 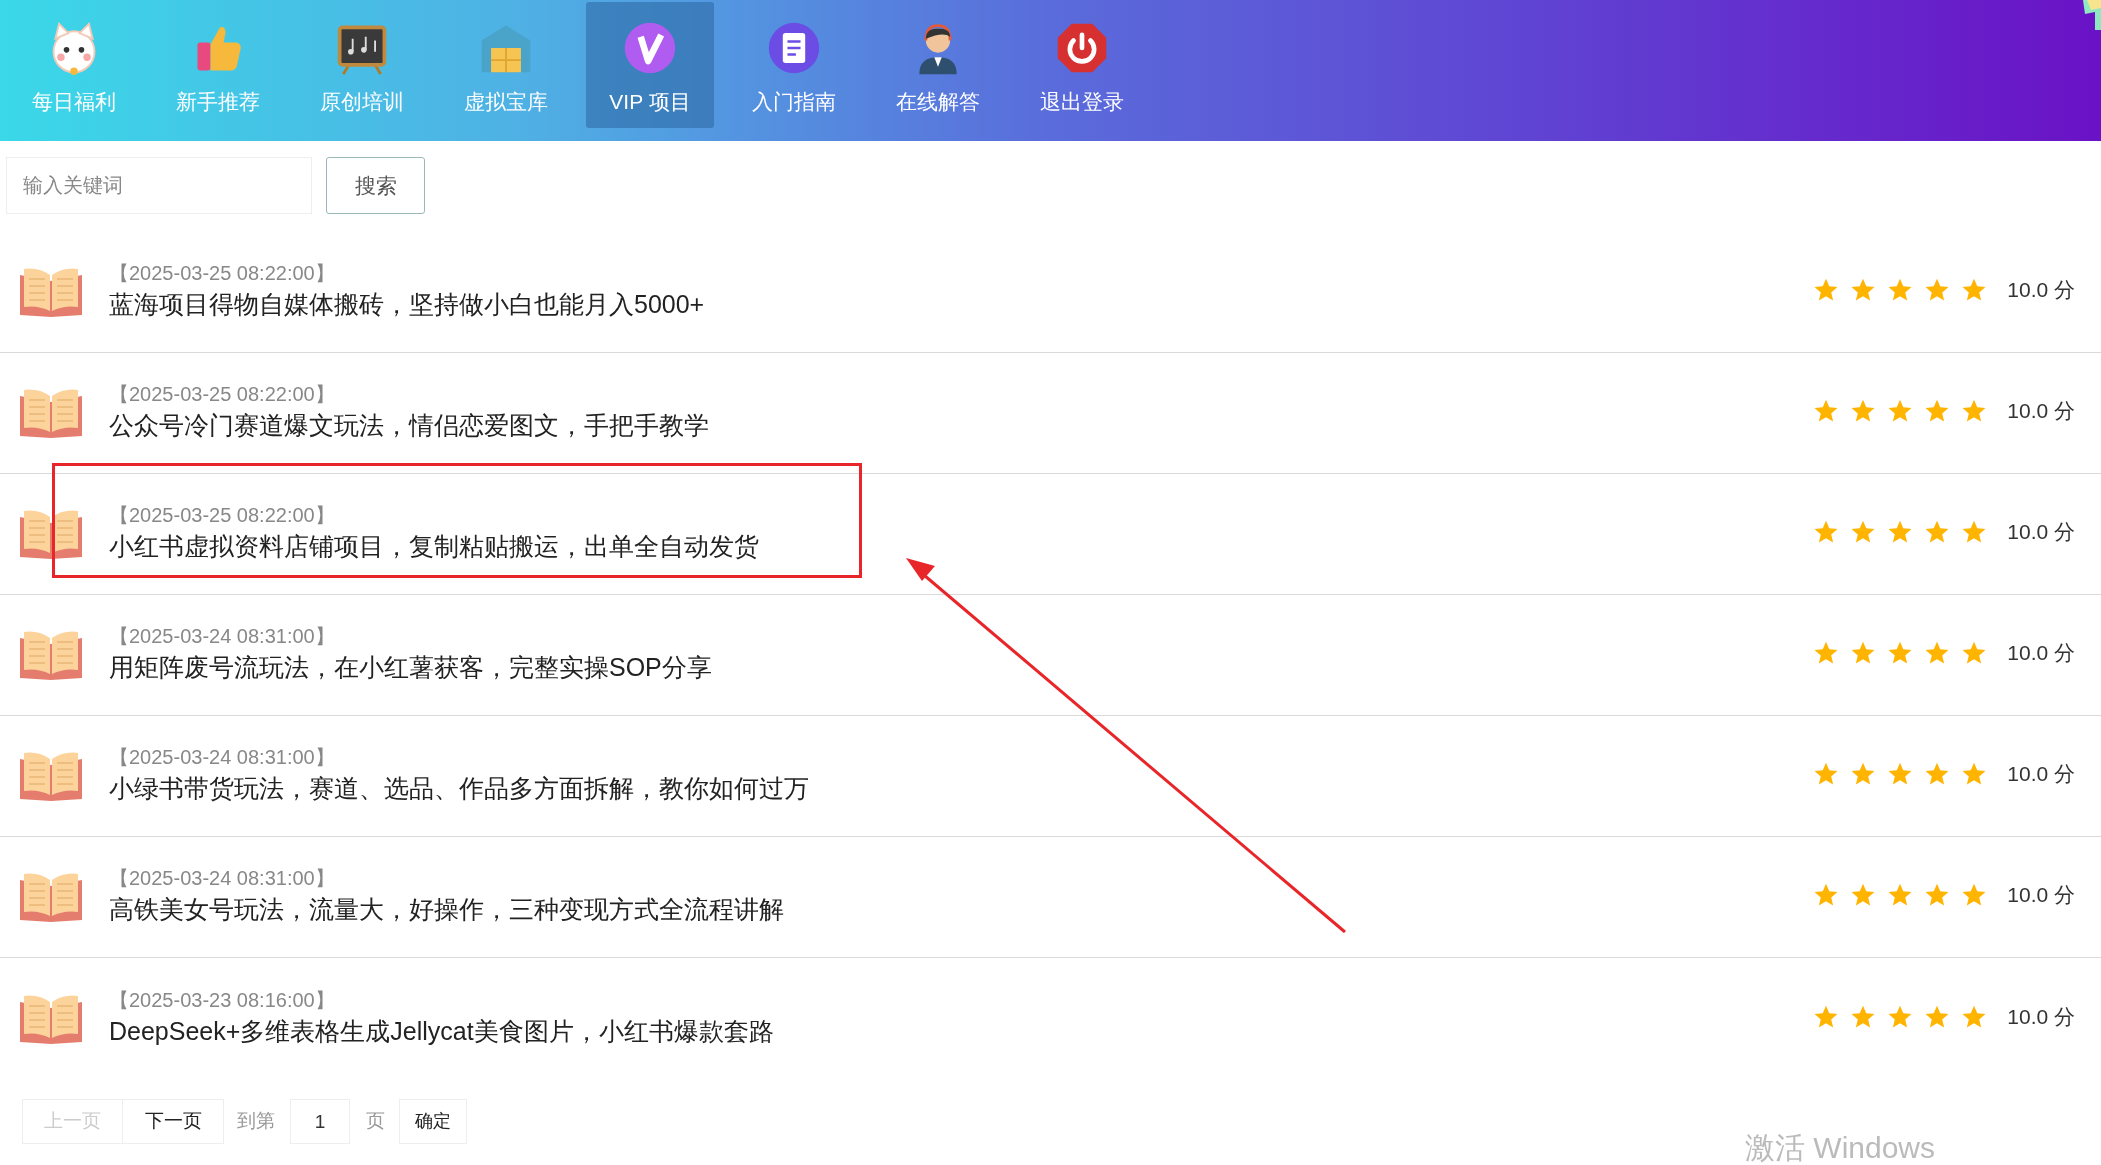 What do you see at coordinates (320, 1121) in the screenshot?
I see `page-number-field: 1` at bounding box center [320, 1121].